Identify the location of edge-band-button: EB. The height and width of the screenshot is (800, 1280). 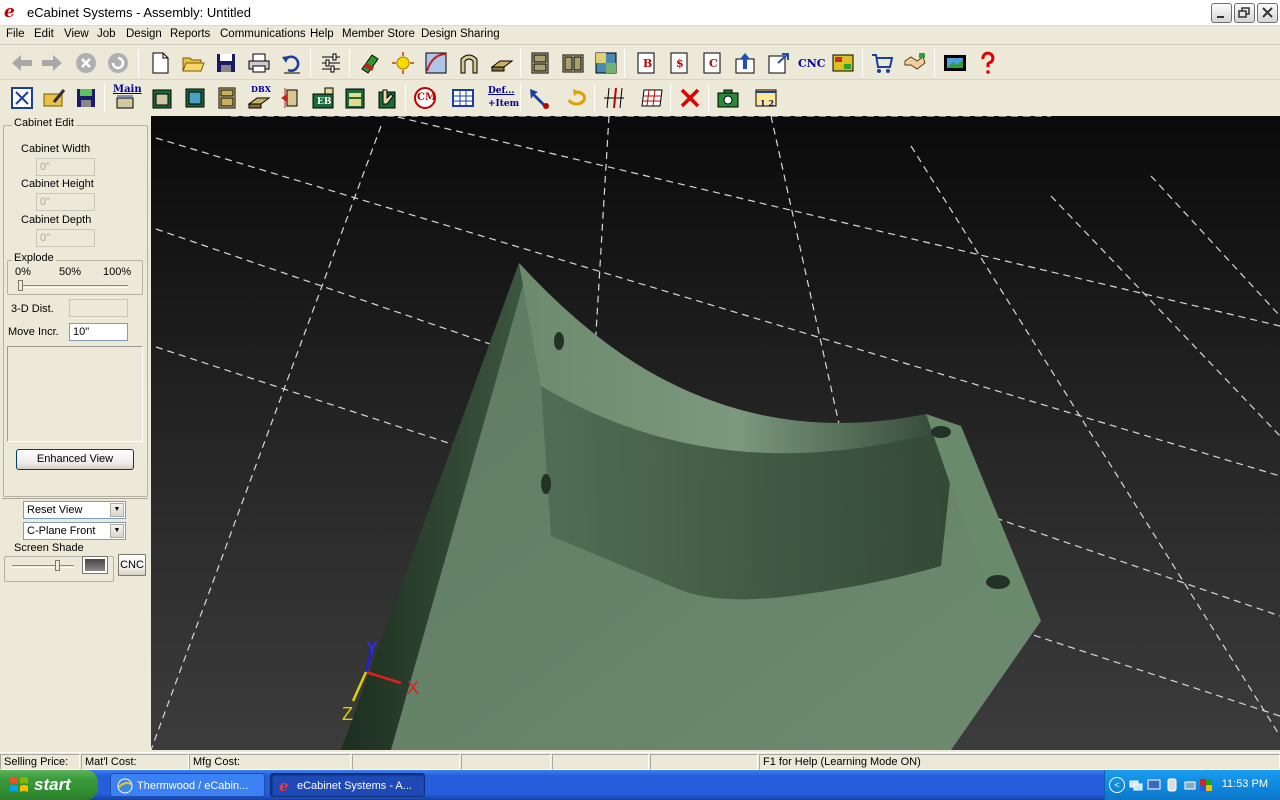
(323, 98).